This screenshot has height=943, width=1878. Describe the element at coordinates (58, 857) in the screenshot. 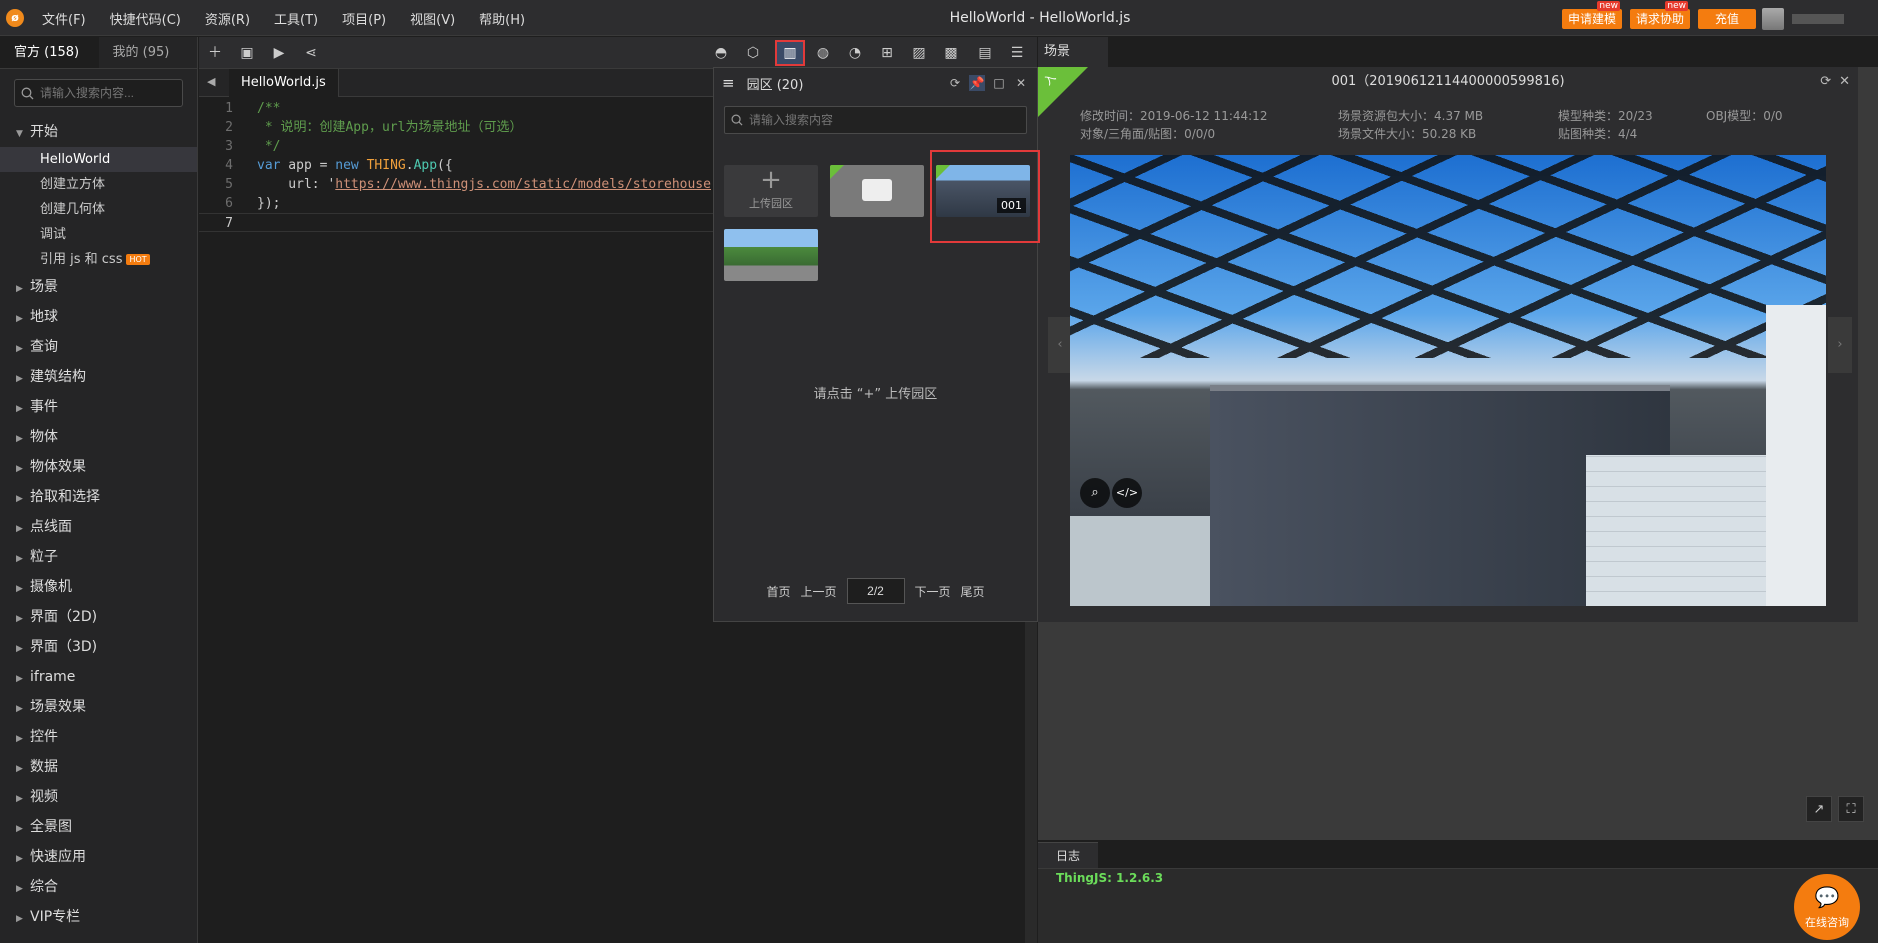

I see `group-label: 快速应用` at that location.